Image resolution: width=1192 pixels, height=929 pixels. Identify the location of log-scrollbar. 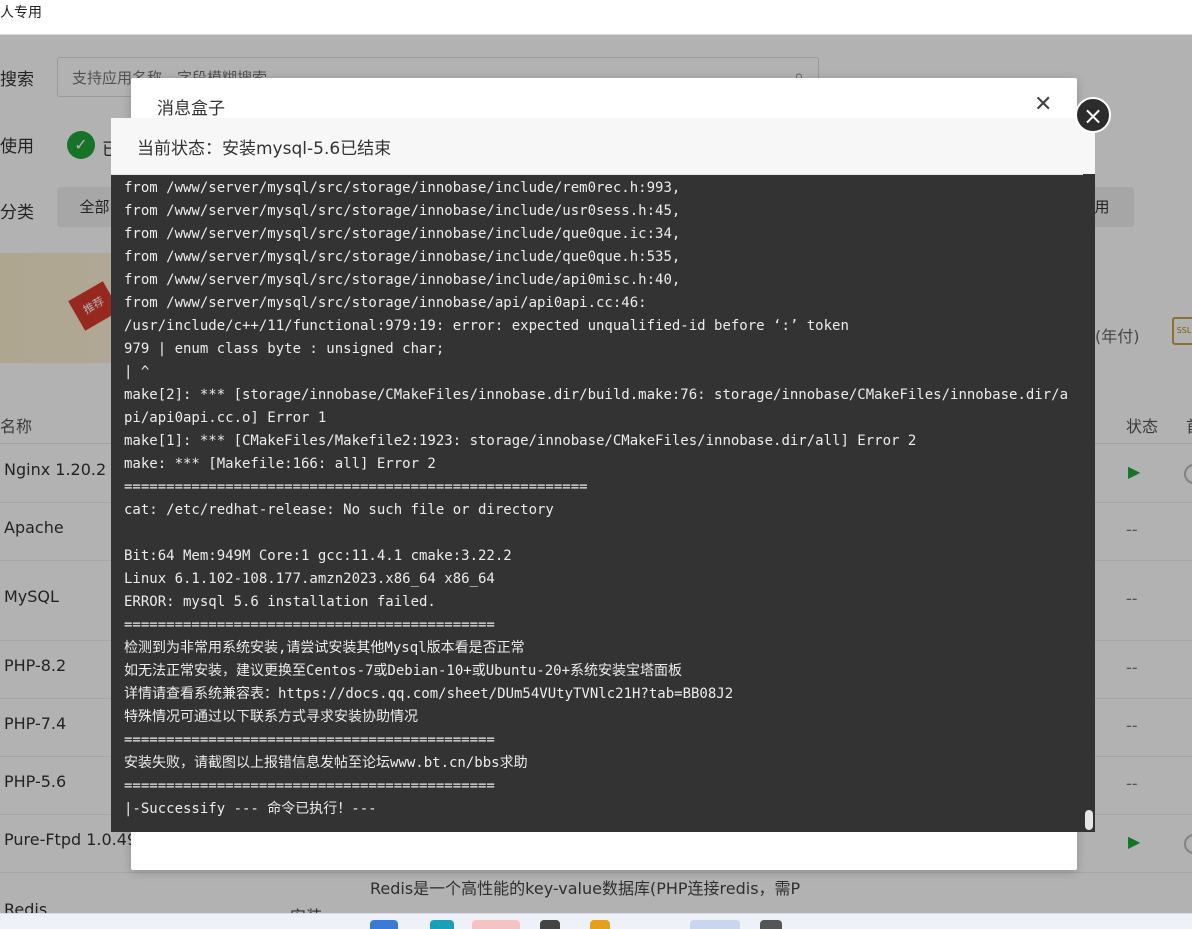
(1089, 503).